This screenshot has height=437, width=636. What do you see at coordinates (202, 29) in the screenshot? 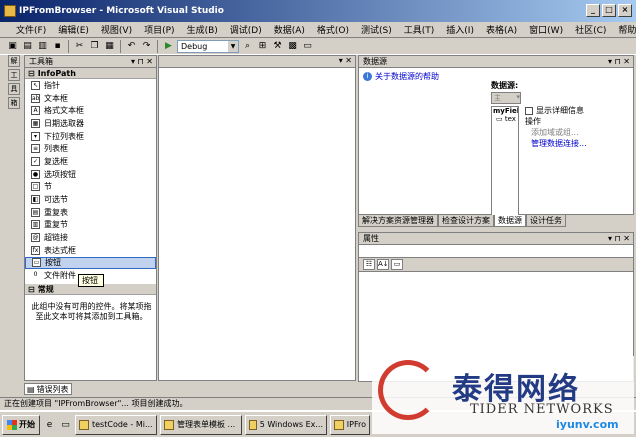
I see `menu-build: 生成(B)` at bounding box center [202, 29].